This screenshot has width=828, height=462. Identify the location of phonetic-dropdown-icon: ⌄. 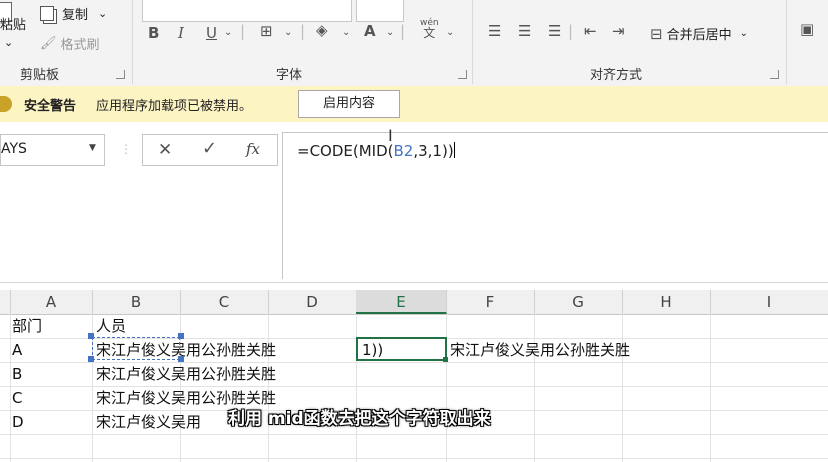
(450, 32).